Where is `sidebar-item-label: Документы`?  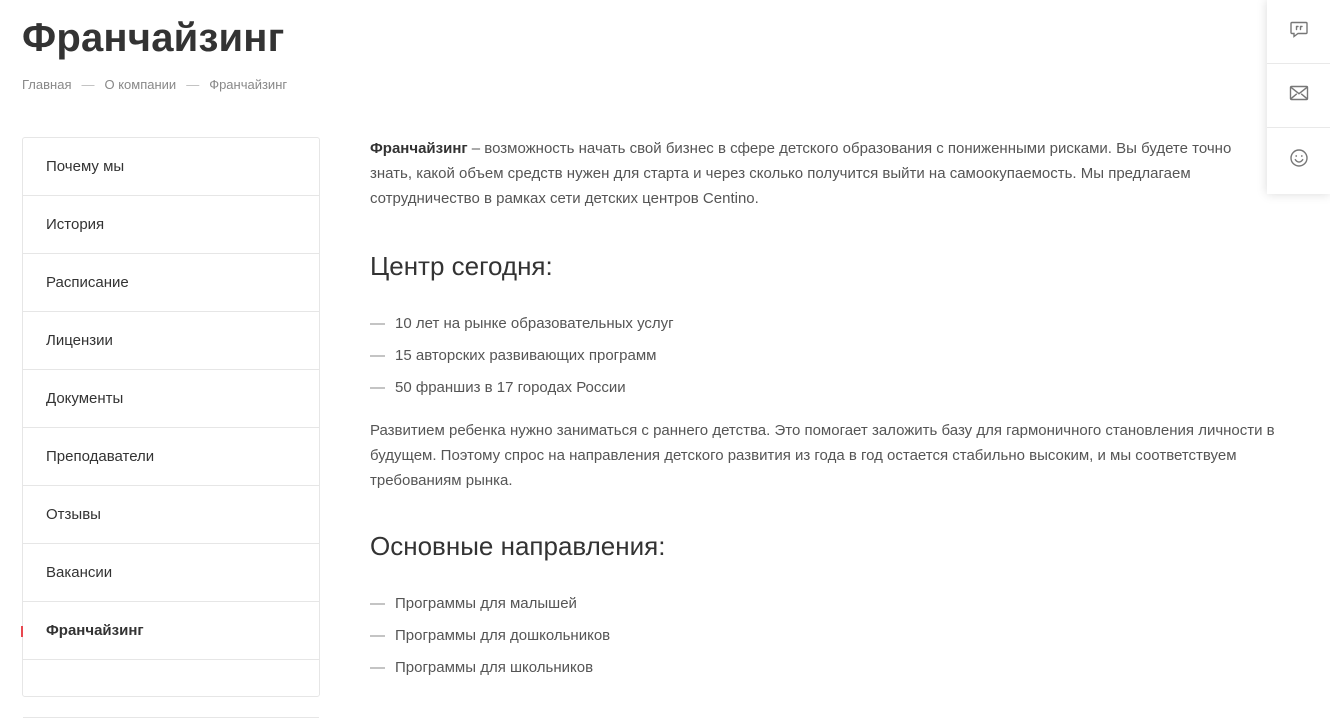 sidebar-item-label: Документы is located at coordinates (85, 398).